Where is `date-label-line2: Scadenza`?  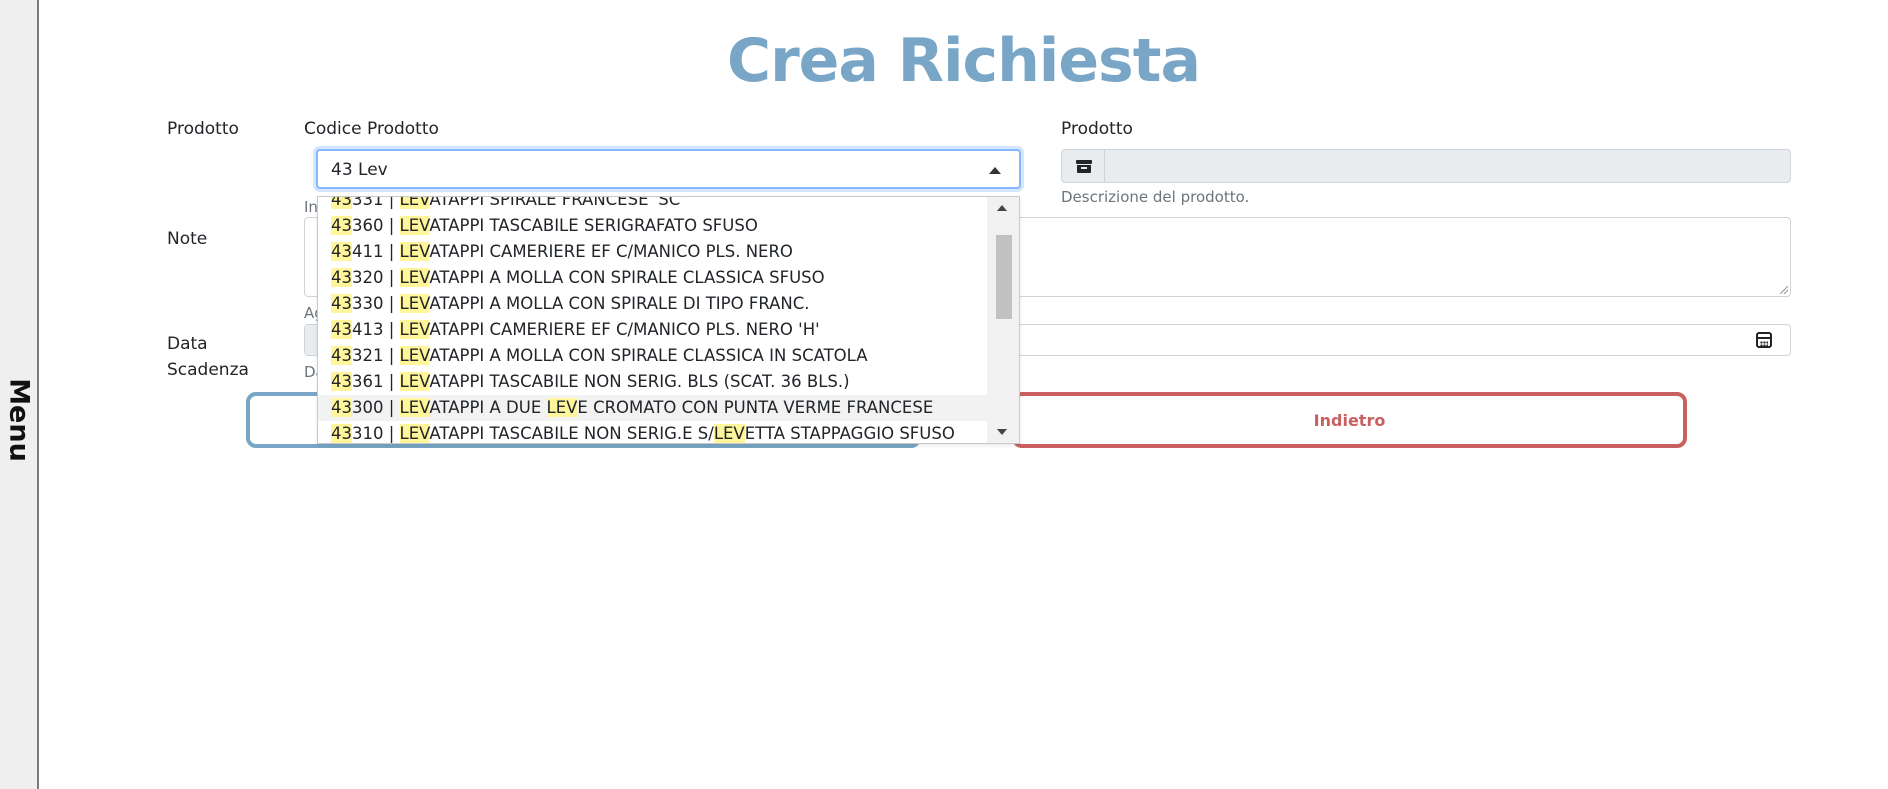 date-label-line2: Scadenza is located at coordinates (208, 370).